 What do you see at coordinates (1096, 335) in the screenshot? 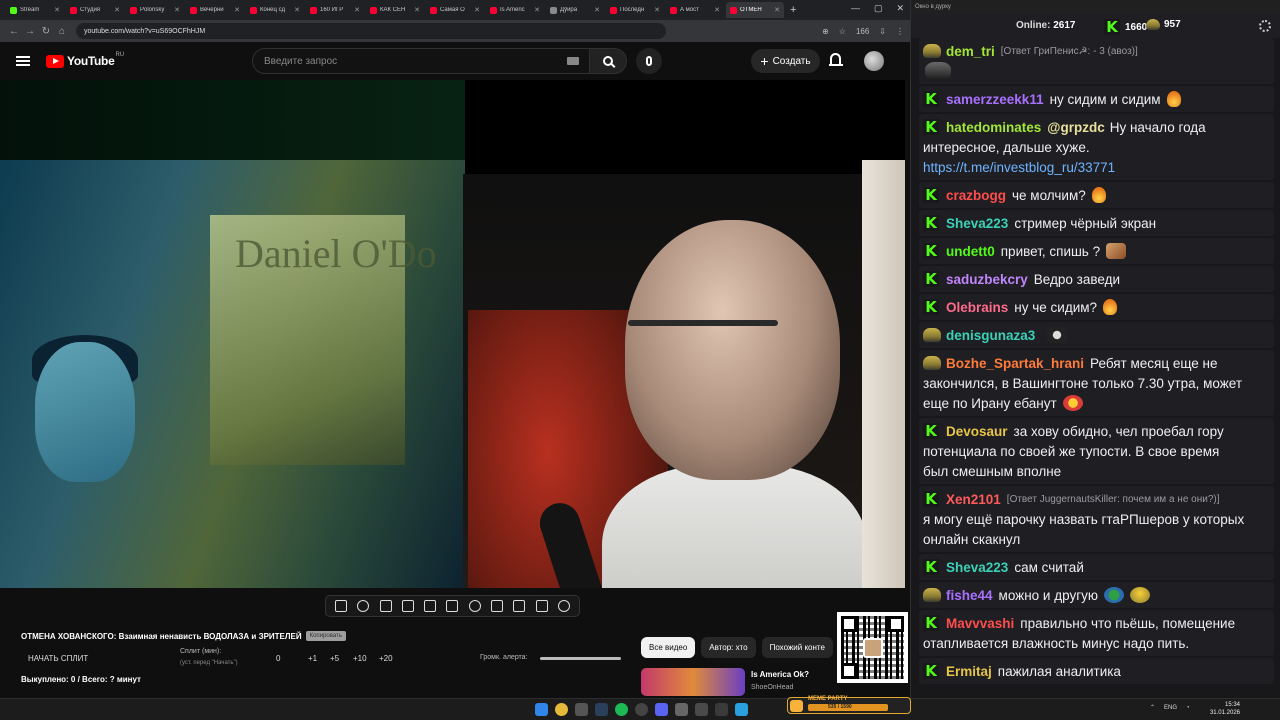
I see `chat-message: denisgunaza3` at bounding box center [1096, 335].